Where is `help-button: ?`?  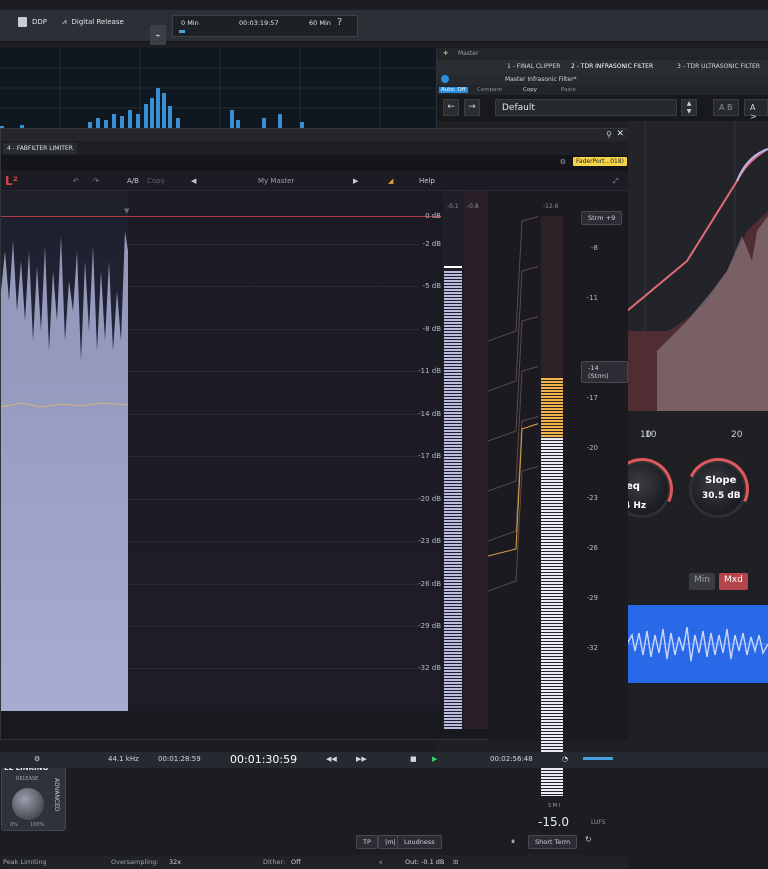
help-button: ? is located at coordinates (339, 22).